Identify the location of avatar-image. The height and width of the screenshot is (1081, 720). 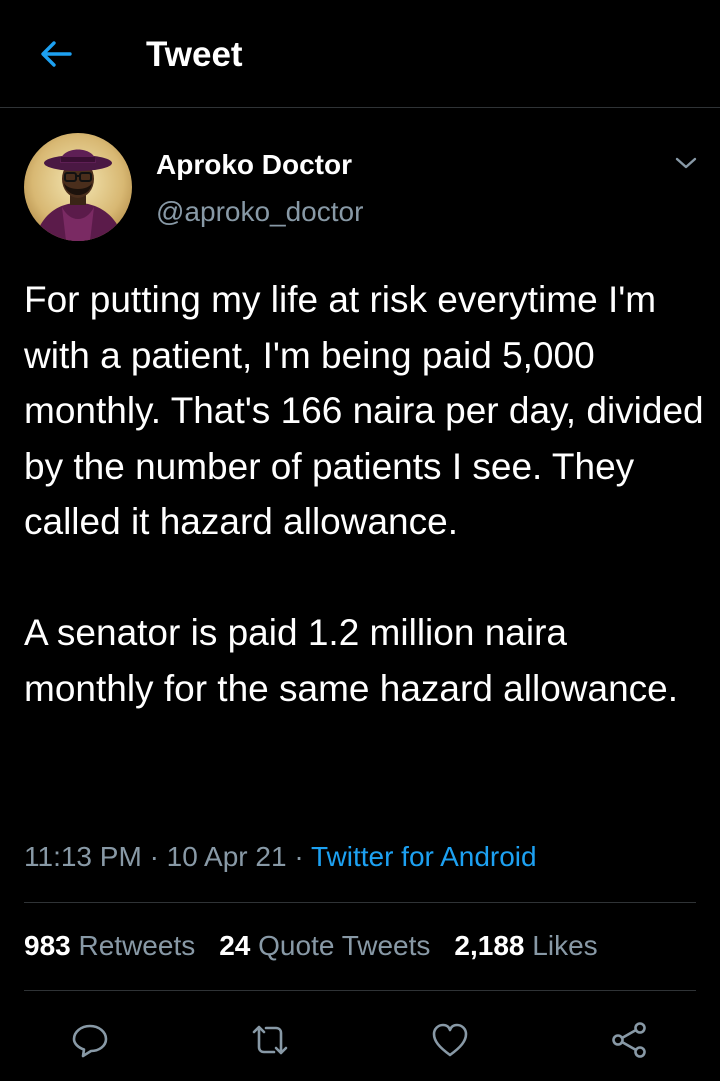
(78, 187).